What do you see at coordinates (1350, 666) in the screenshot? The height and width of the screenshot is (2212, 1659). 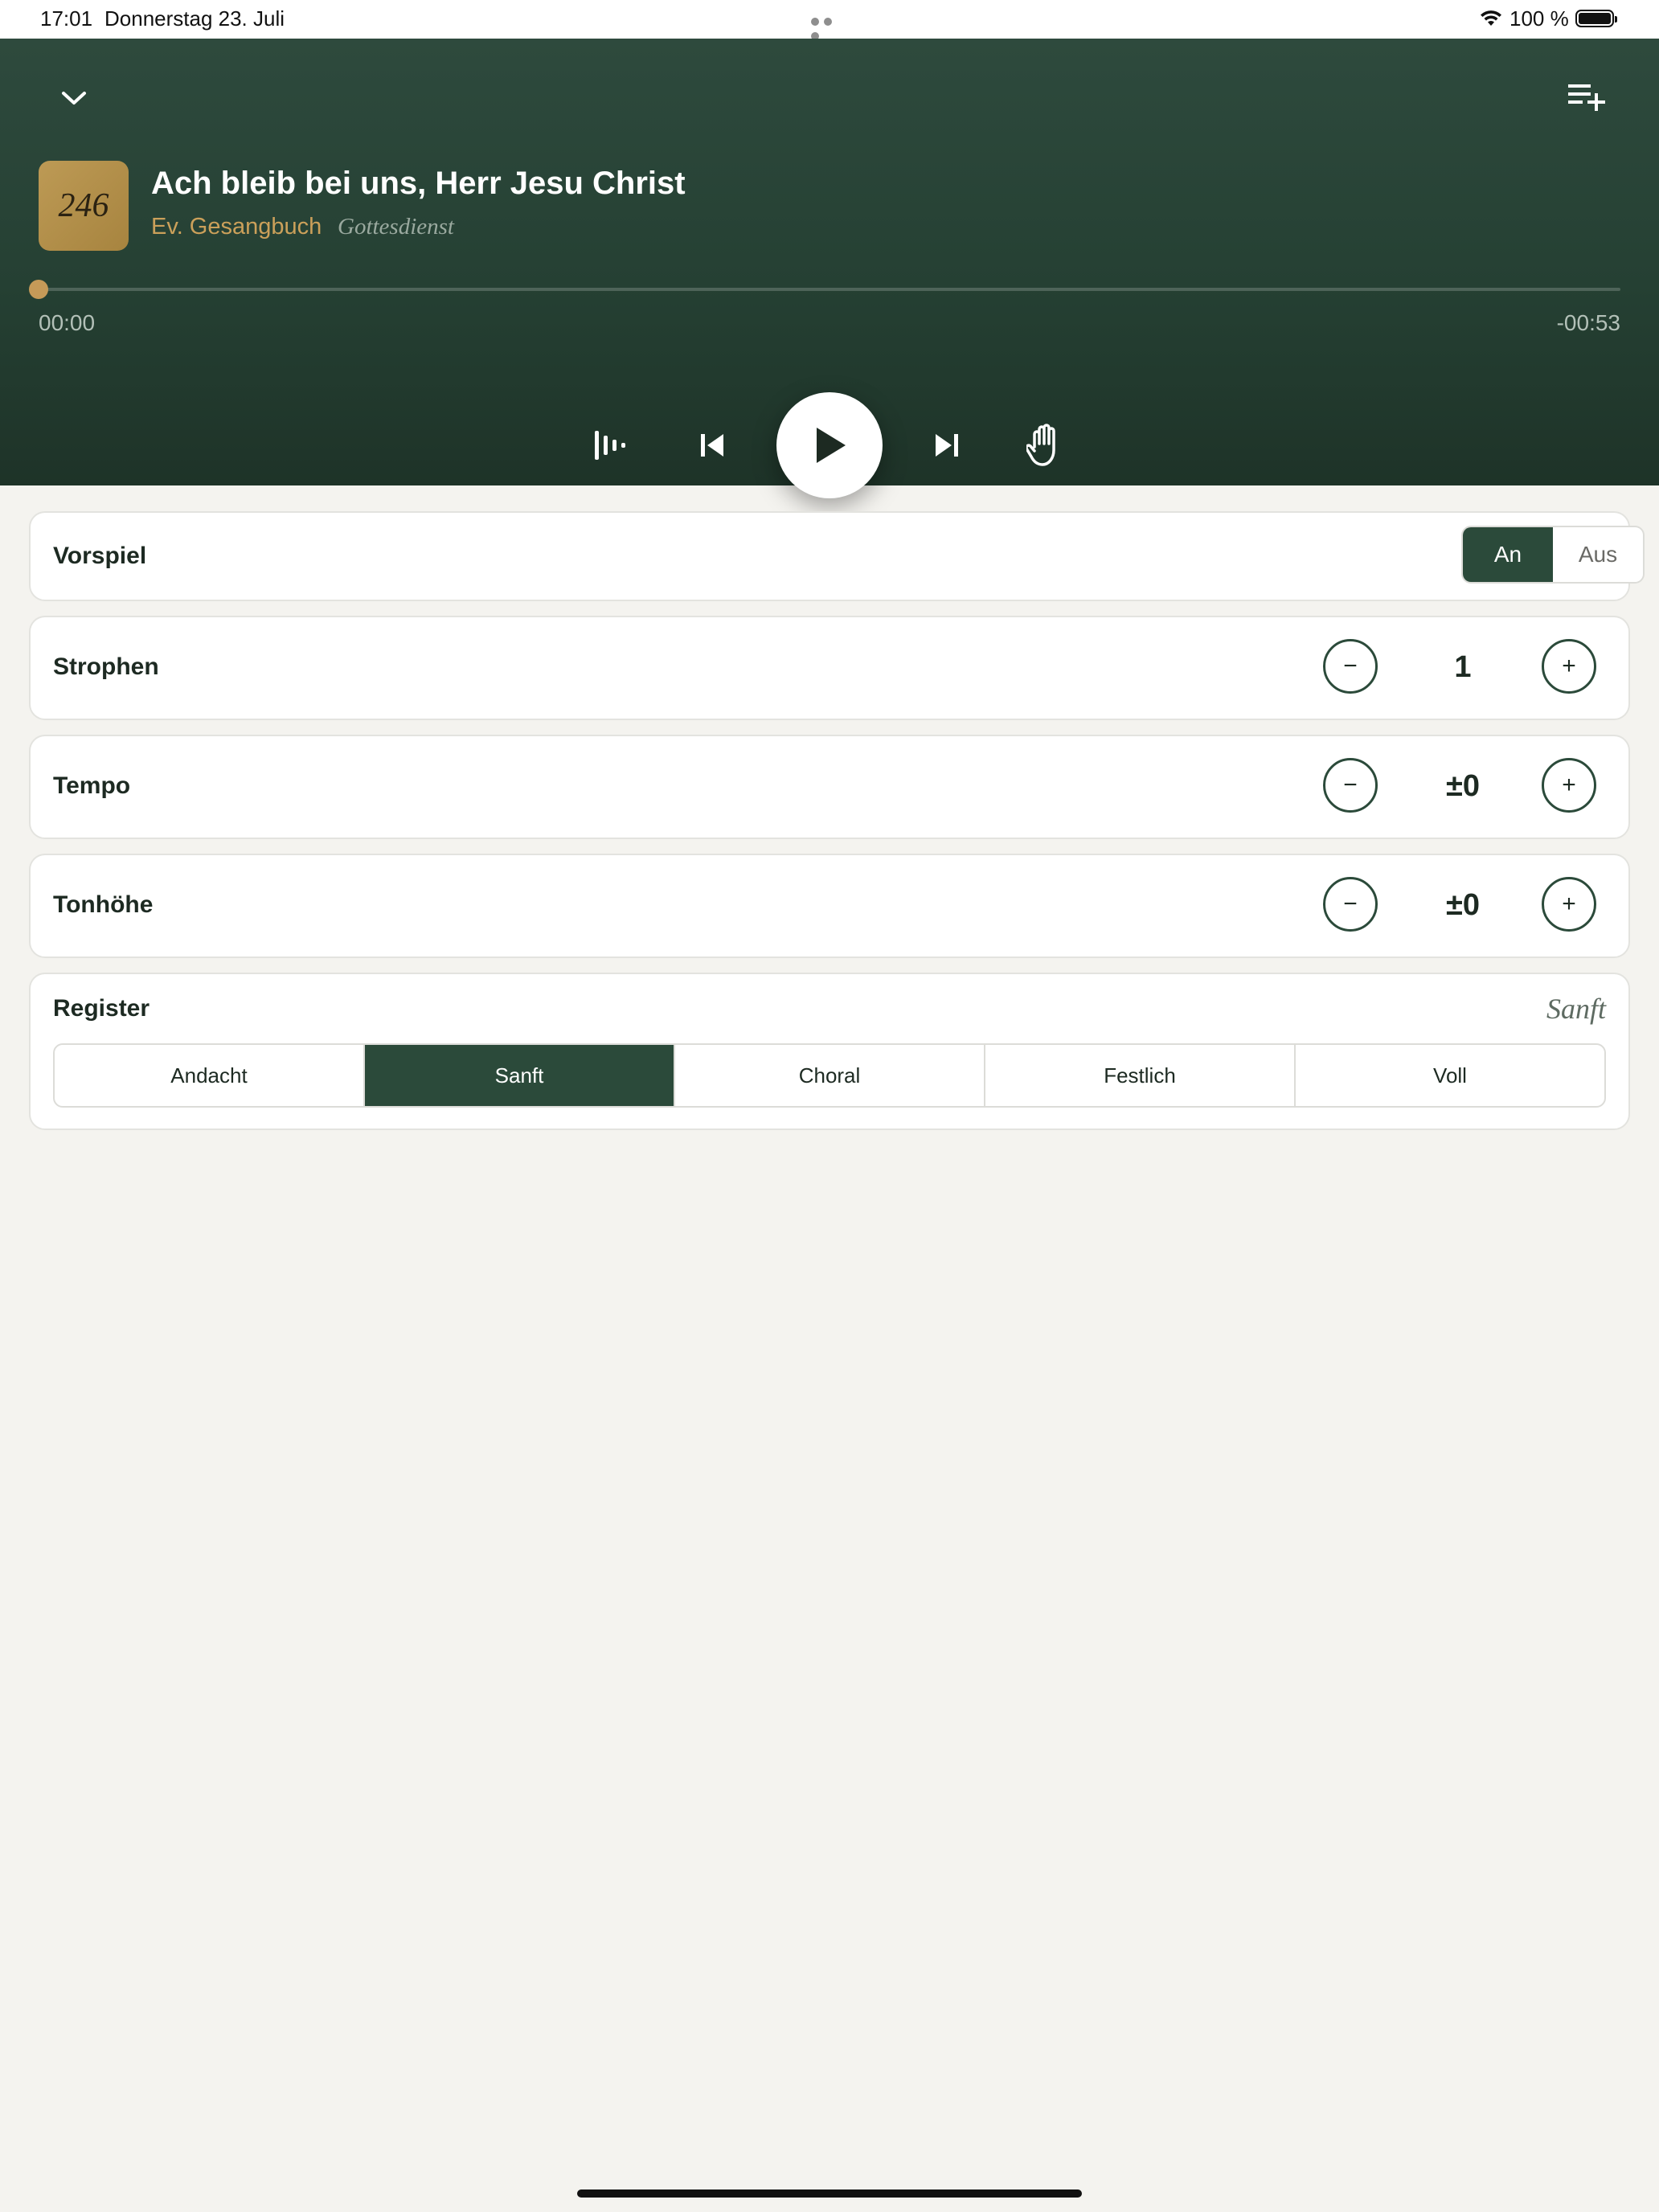 I see `strophen-minus-button: −` at bounding box center [1350, 666].